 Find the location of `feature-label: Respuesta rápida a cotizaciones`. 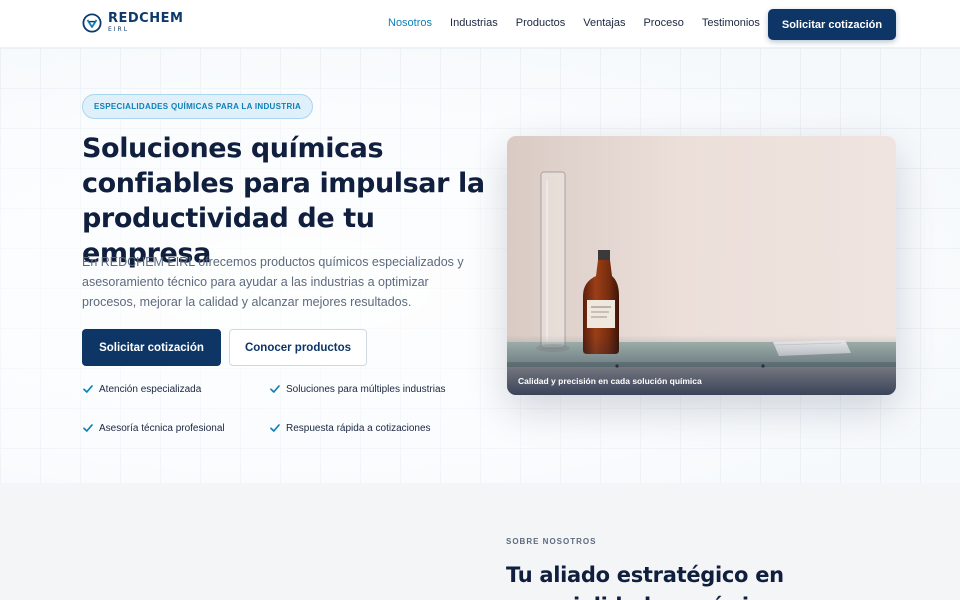

feature-label: Respuesta rápida a cotizaciones is located at coordinates (358, 428).